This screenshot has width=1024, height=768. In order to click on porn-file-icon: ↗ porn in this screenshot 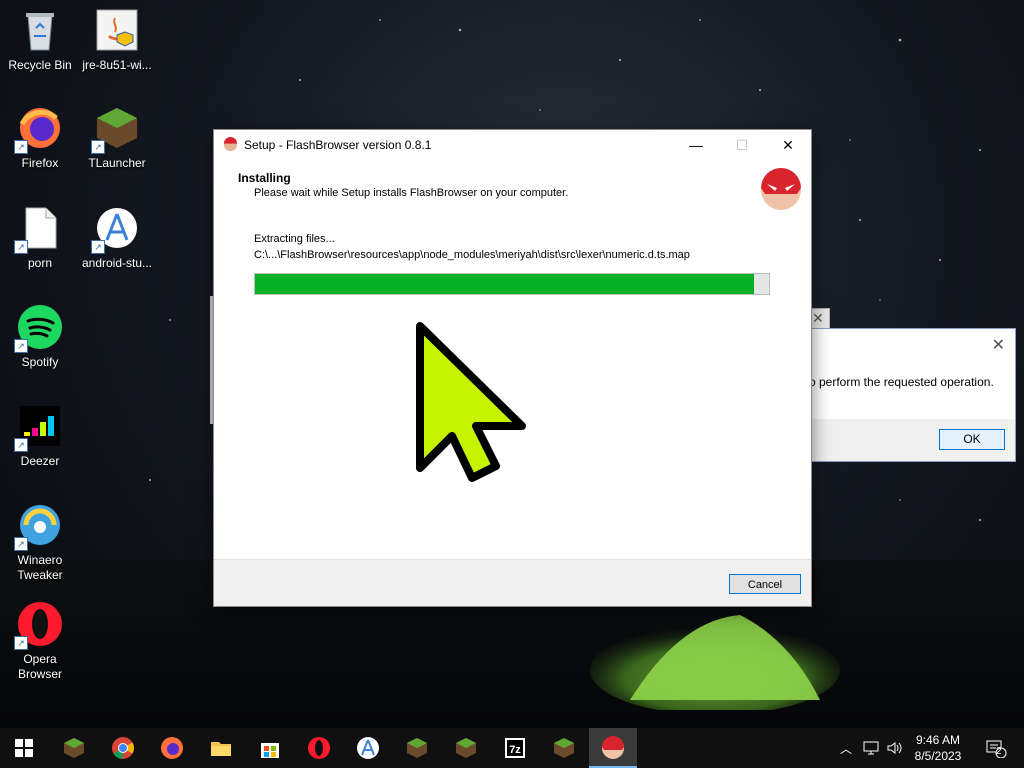, I will do `click(40, 237)`.